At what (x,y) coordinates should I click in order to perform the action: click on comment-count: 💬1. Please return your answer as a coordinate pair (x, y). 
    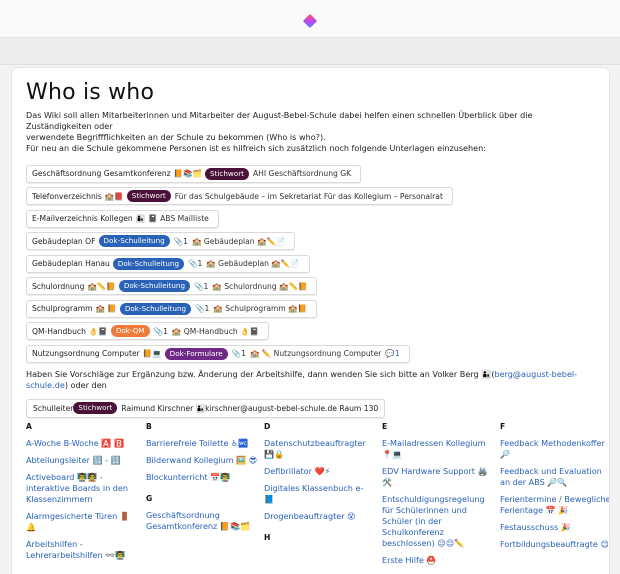
    Looking at the image, I should click on (392, 353).